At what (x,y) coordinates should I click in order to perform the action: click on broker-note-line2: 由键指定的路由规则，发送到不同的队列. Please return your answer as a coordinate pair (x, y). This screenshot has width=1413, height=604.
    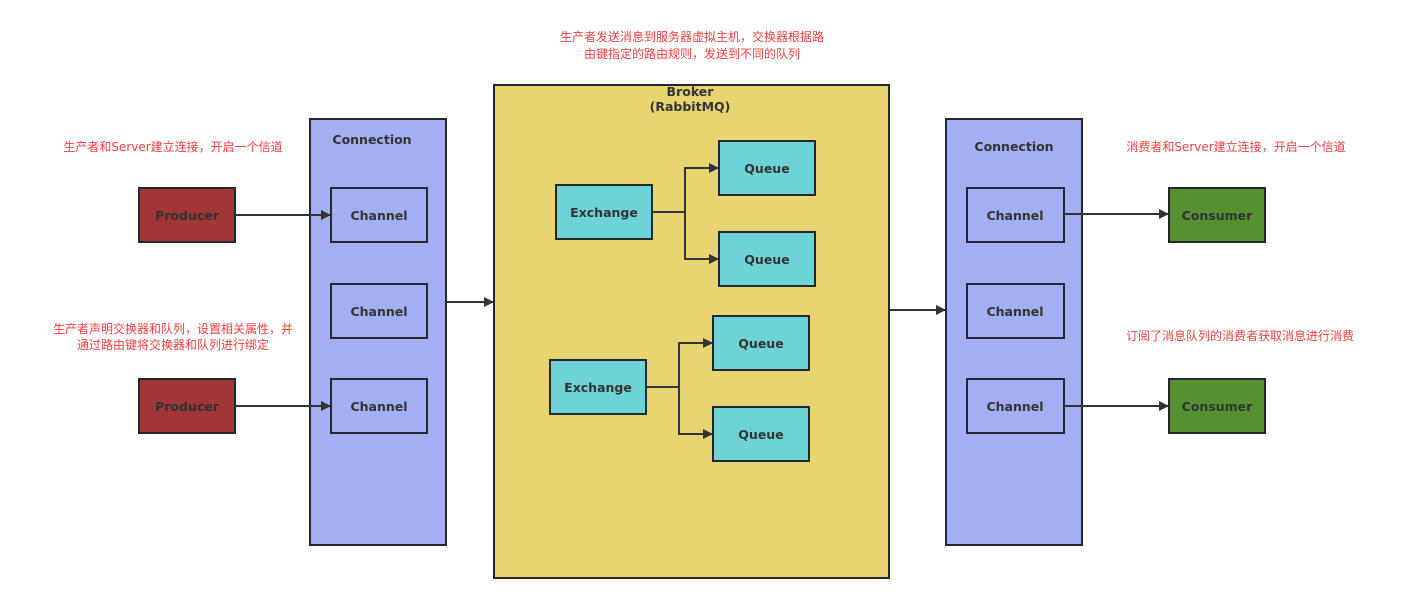
    Looking at the image, I should click on (692, 53).